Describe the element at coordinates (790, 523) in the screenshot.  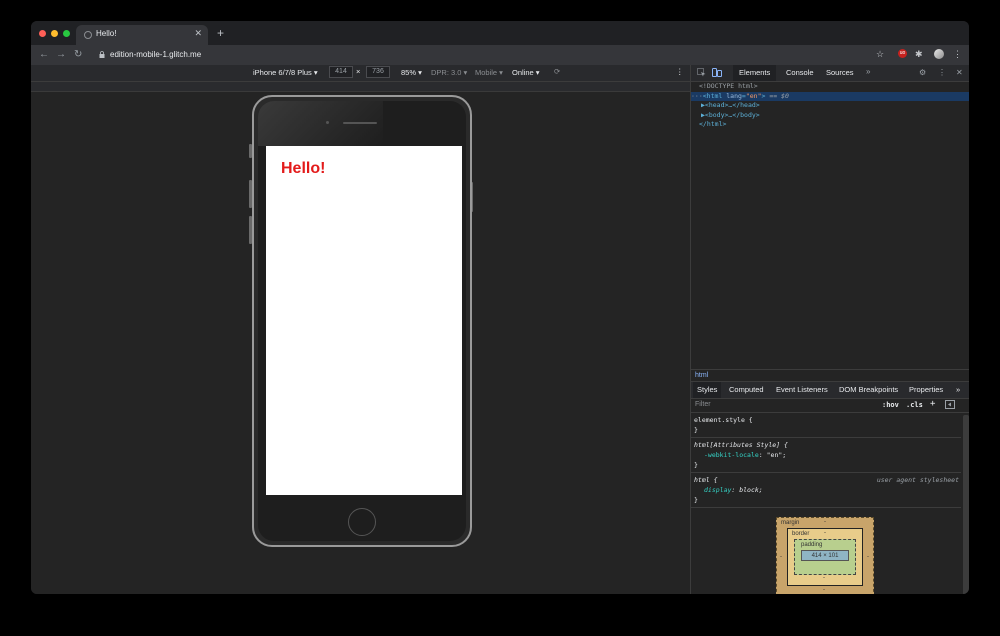
I see `margin-label: margin` at that location.